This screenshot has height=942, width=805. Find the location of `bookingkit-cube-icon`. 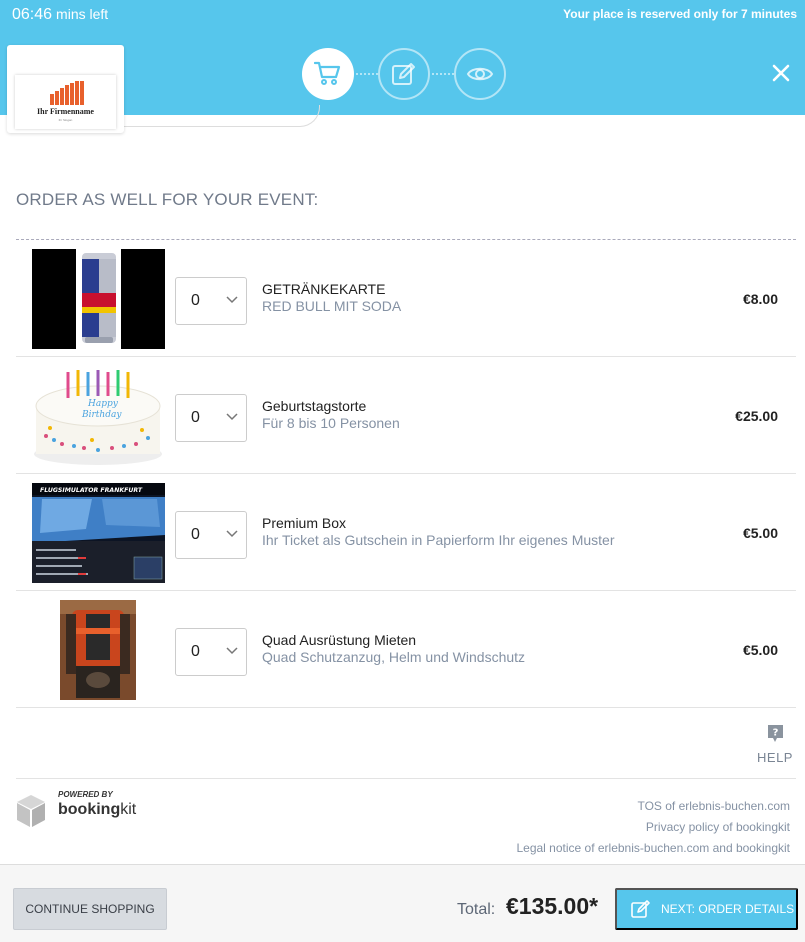

bookingkit-cube-icon is located at coordinates (31, 811).